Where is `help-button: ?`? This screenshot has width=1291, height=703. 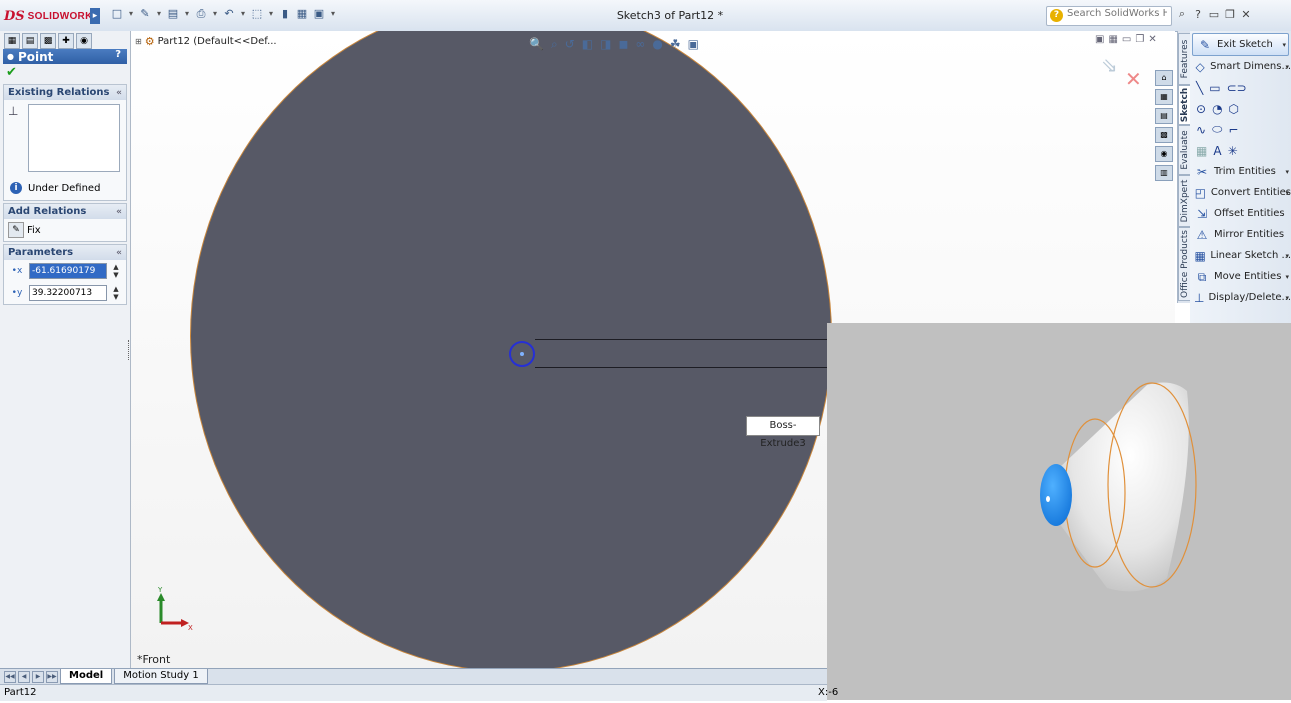
help-button: ? is located at coordinates (118, 54).